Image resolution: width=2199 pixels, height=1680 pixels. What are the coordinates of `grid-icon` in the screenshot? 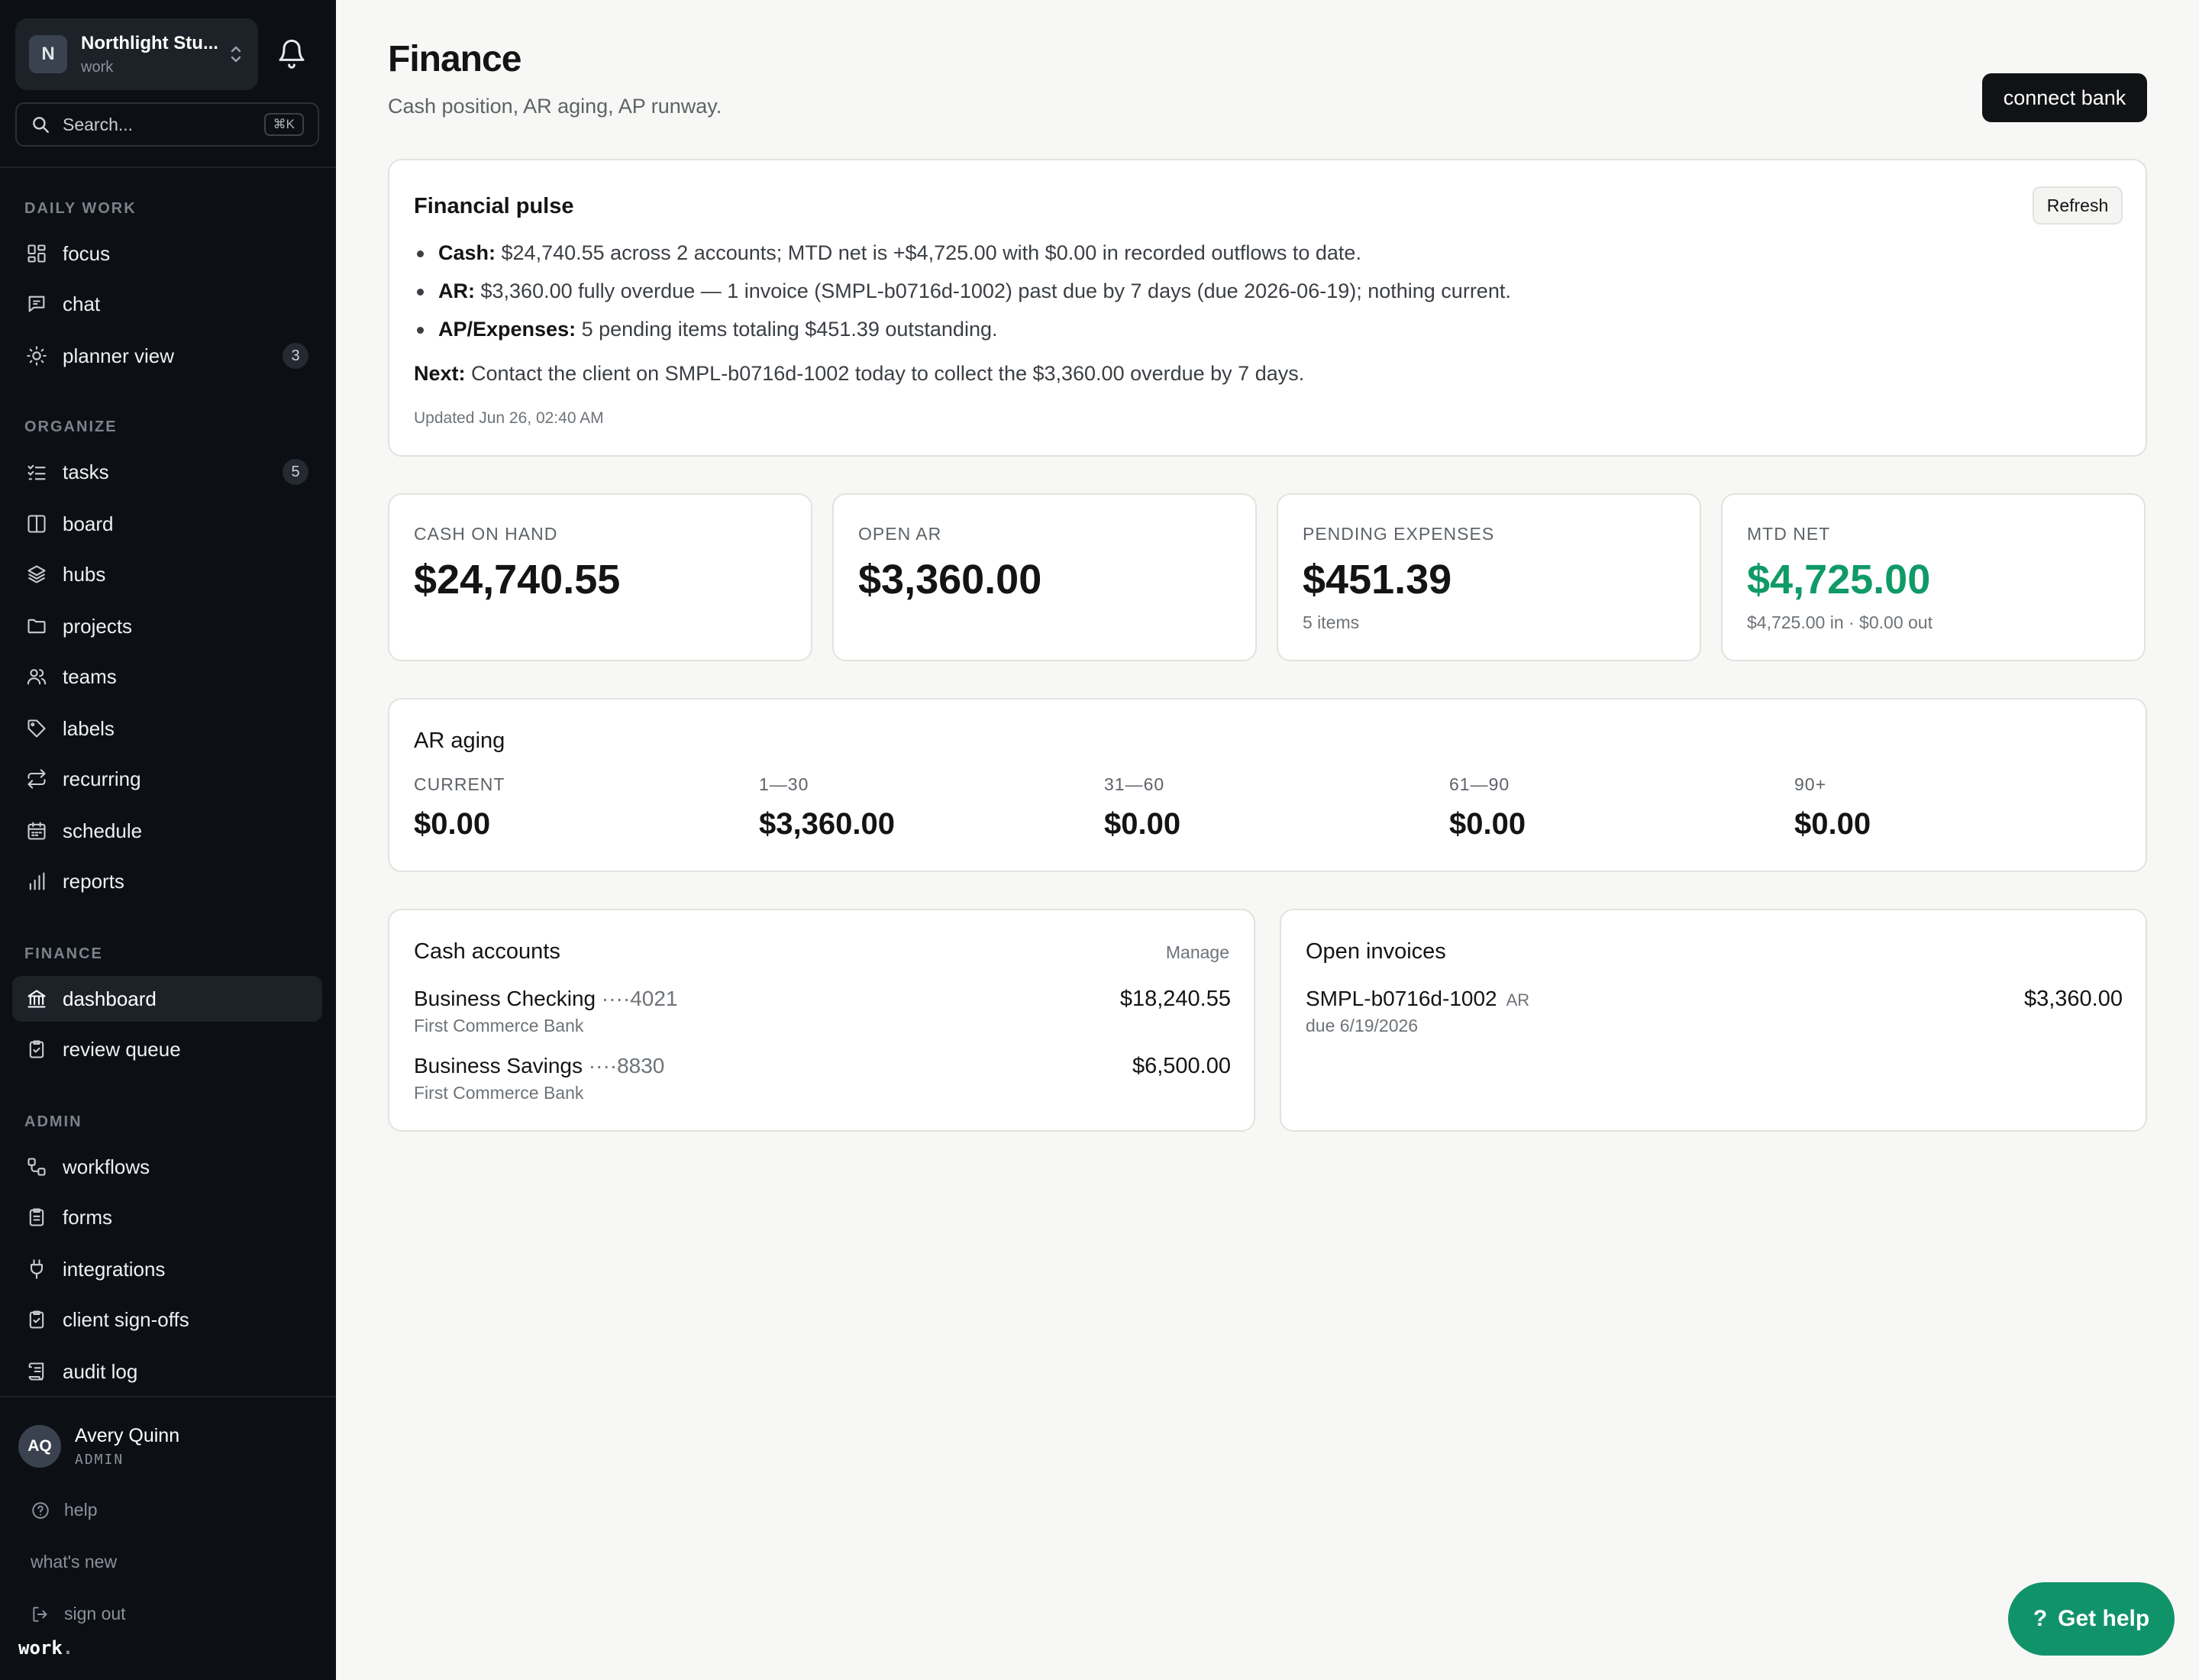 It's located at (37, 254).